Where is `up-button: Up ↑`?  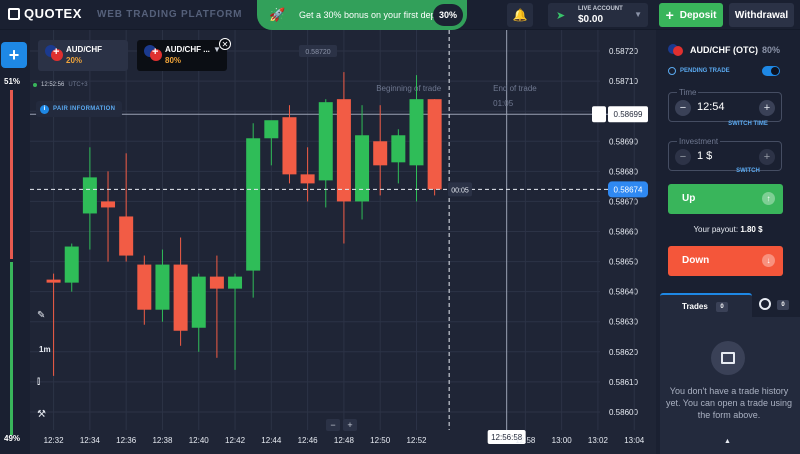
up-button: Up ↑ is located at coordinates (725, 199).